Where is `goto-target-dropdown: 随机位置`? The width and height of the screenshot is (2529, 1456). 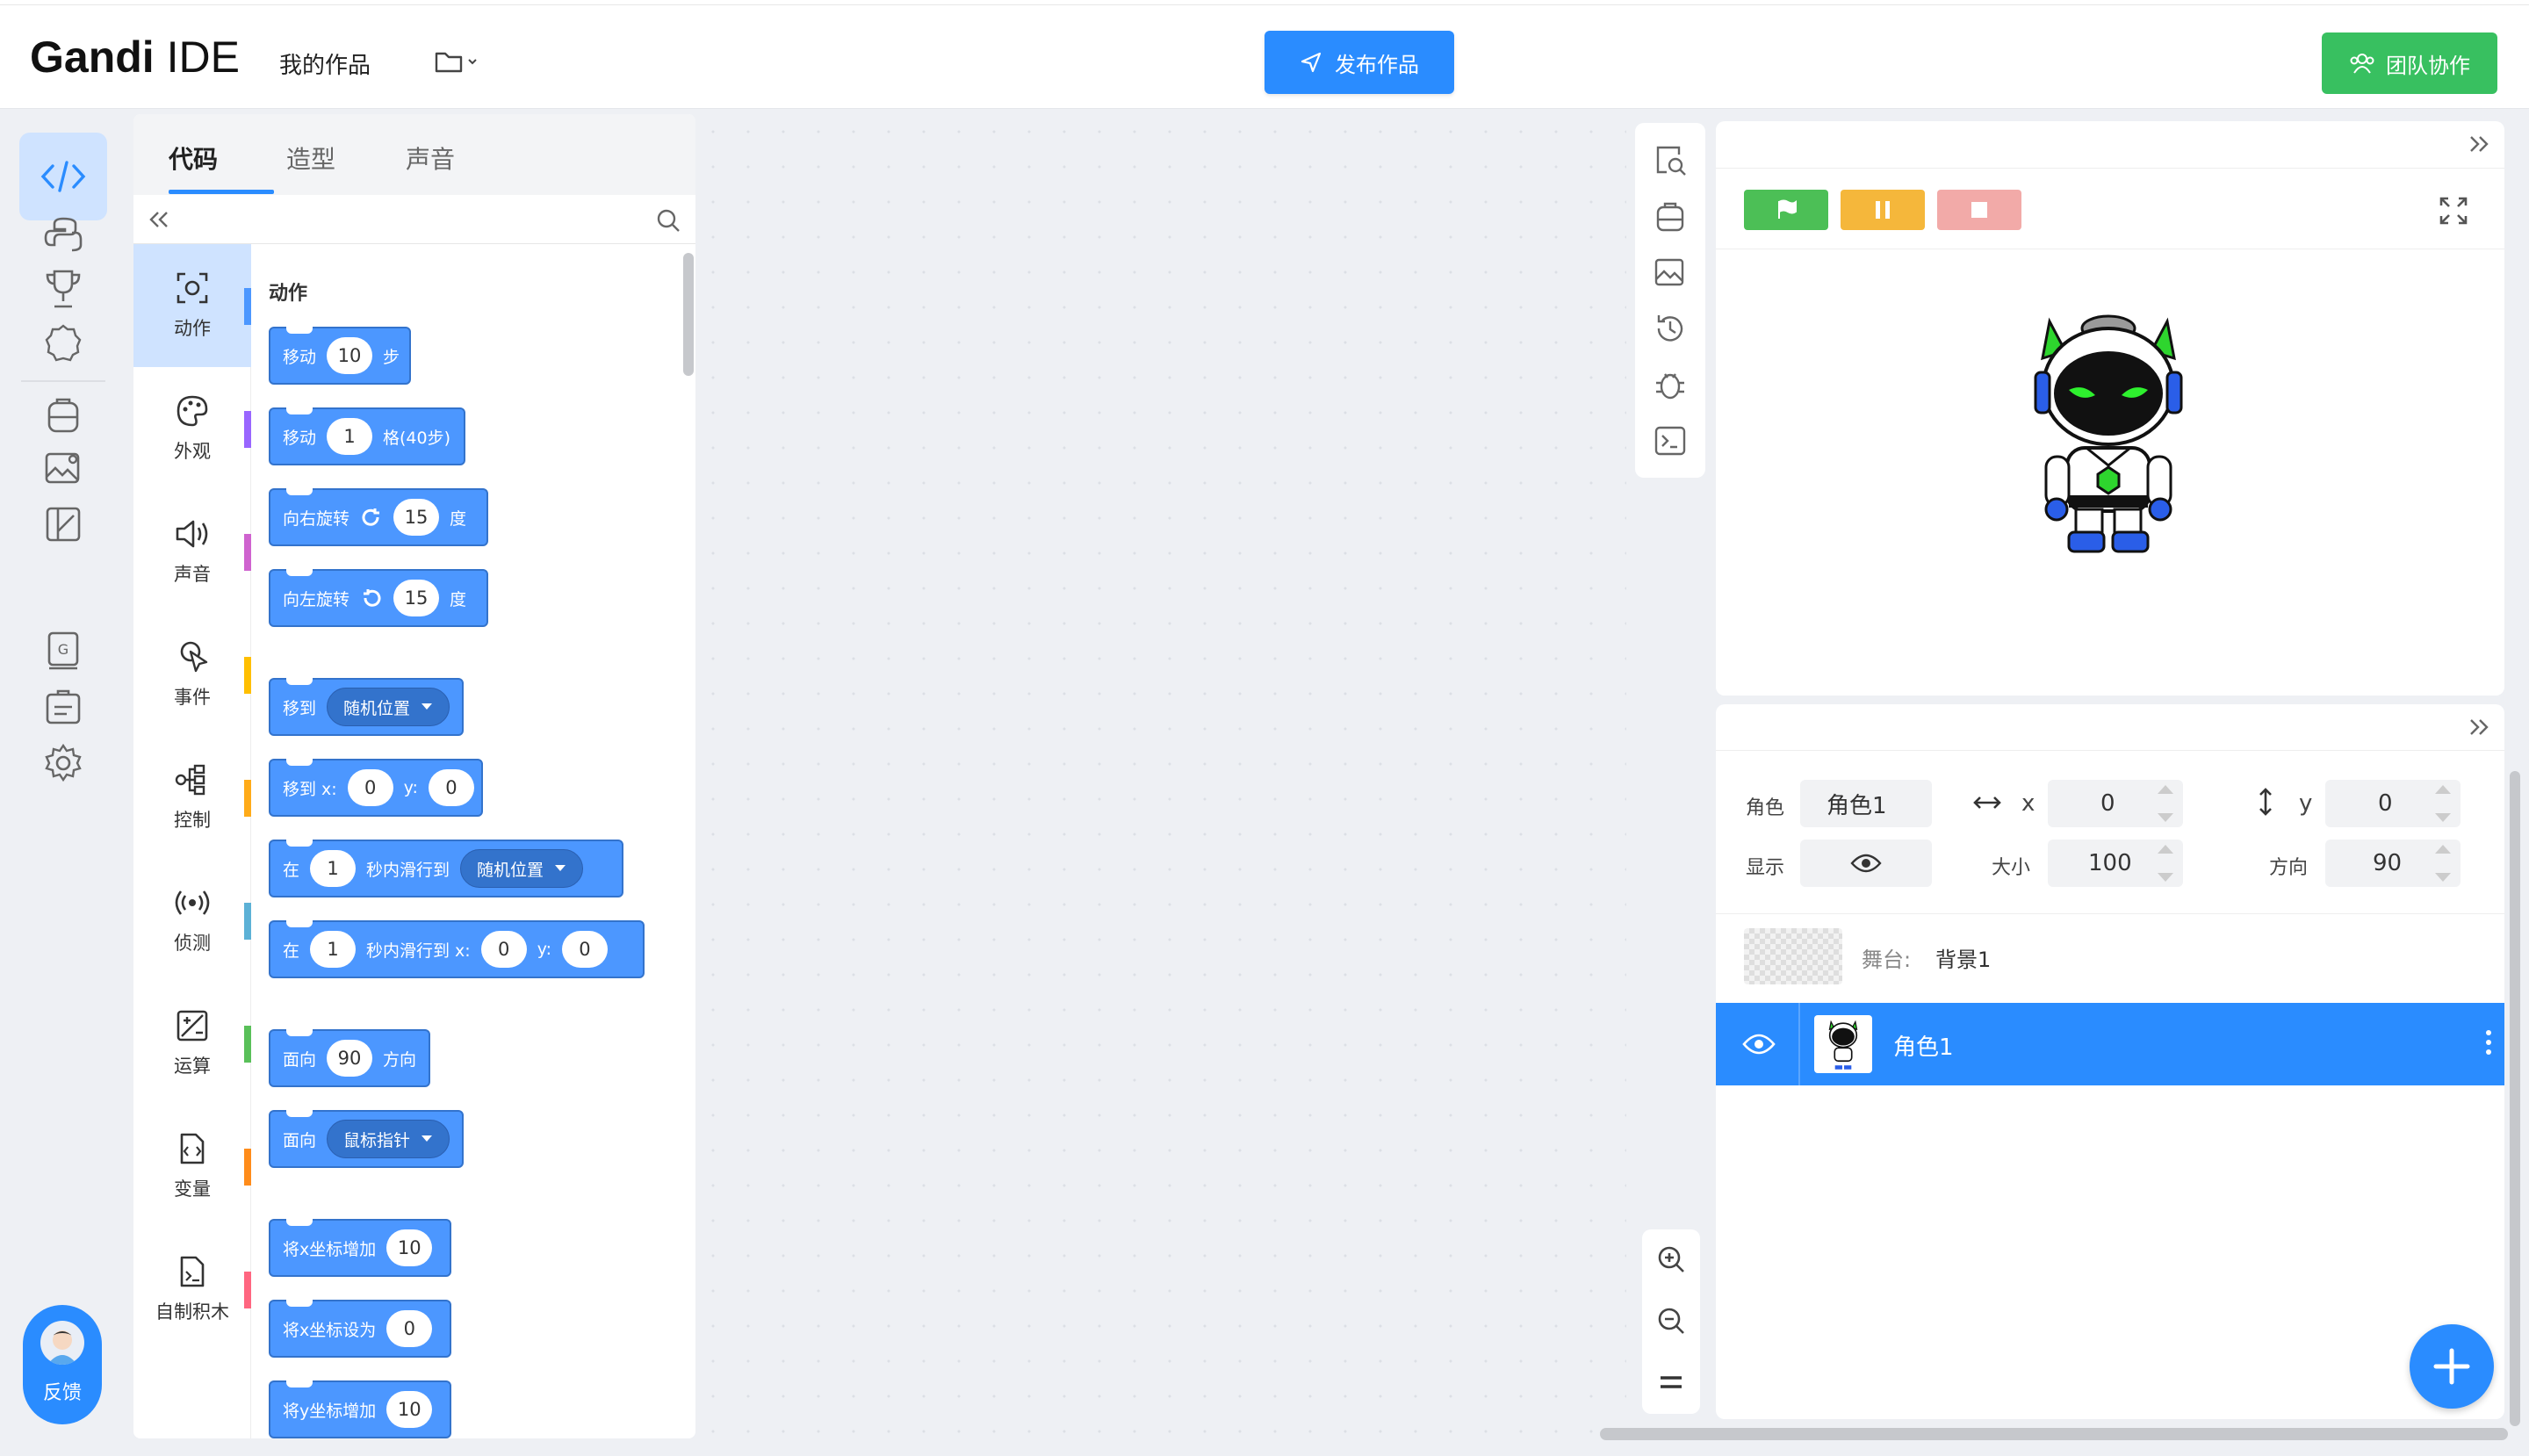
goto-target-dropdown: 随机位置 is located at coordinates (389, 707).